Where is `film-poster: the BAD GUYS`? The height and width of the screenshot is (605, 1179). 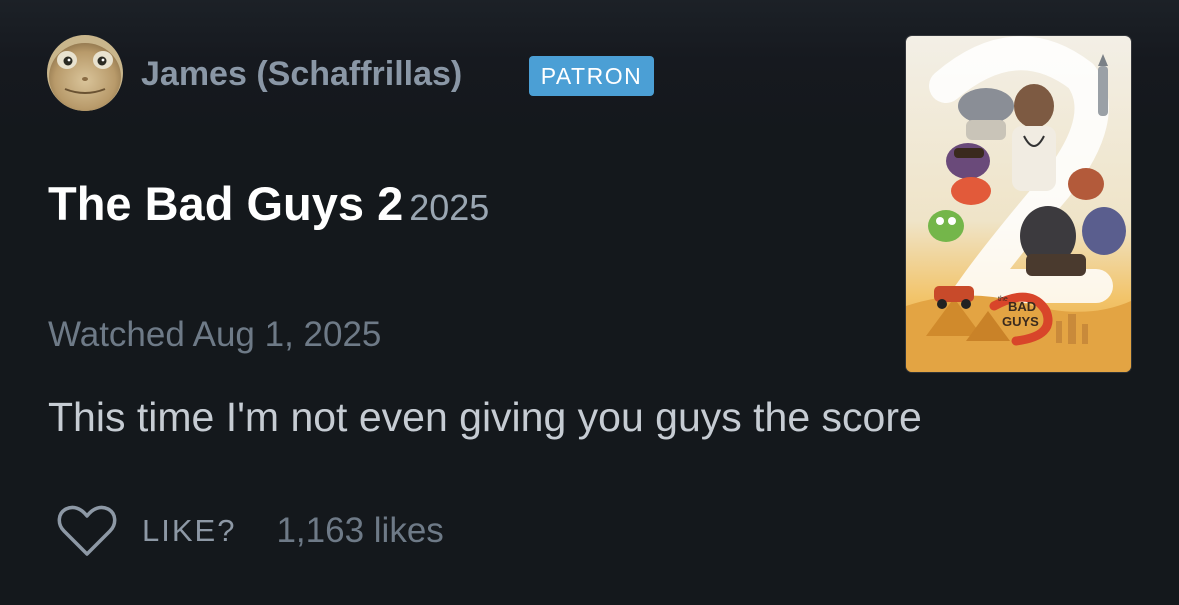
film-poster: the BAD GUYS is located at coordinates (1018, 204).